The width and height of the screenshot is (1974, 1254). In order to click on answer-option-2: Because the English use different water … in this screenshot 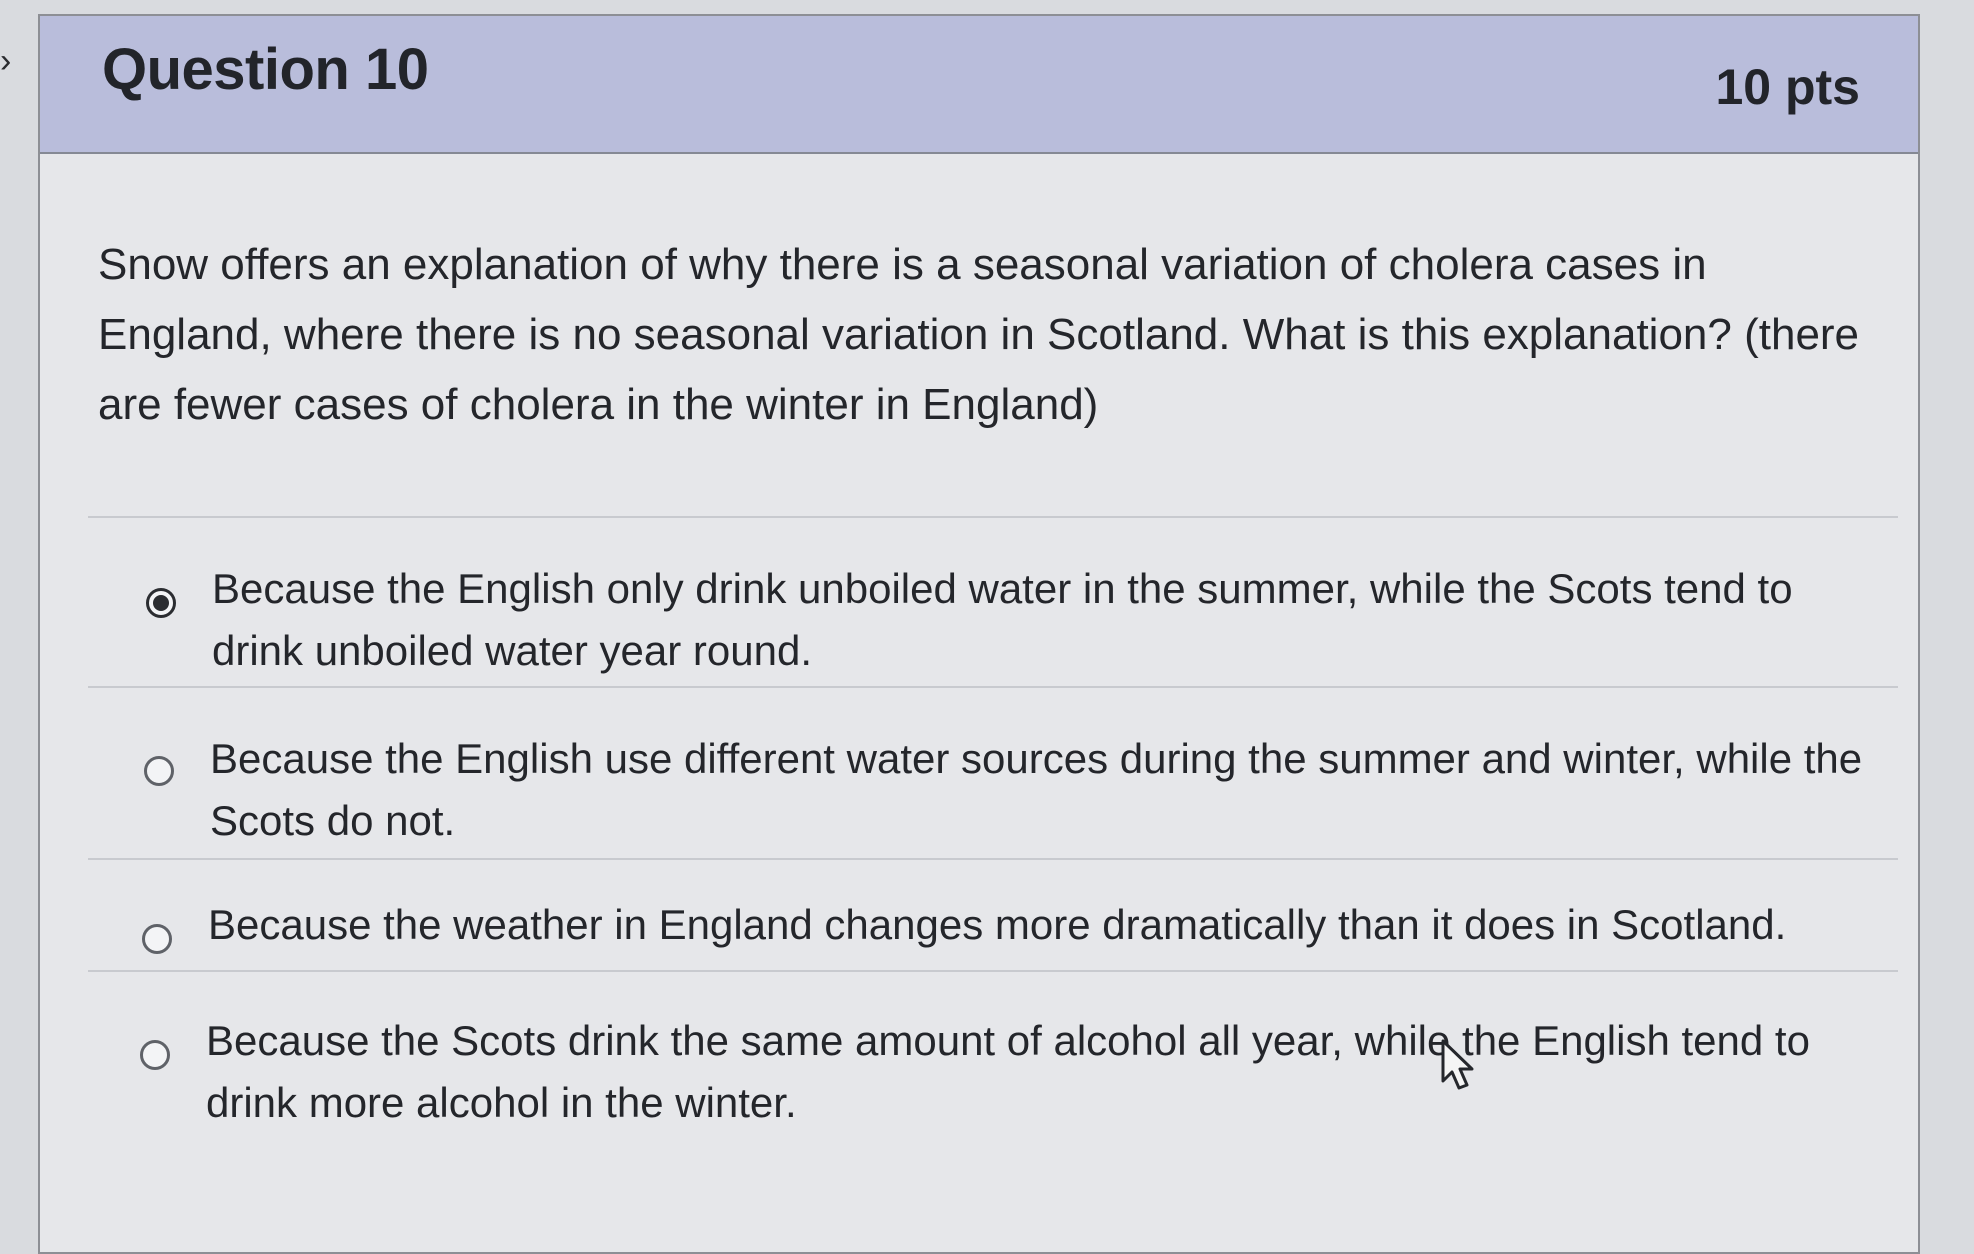, I will do `click(993, 773)`.